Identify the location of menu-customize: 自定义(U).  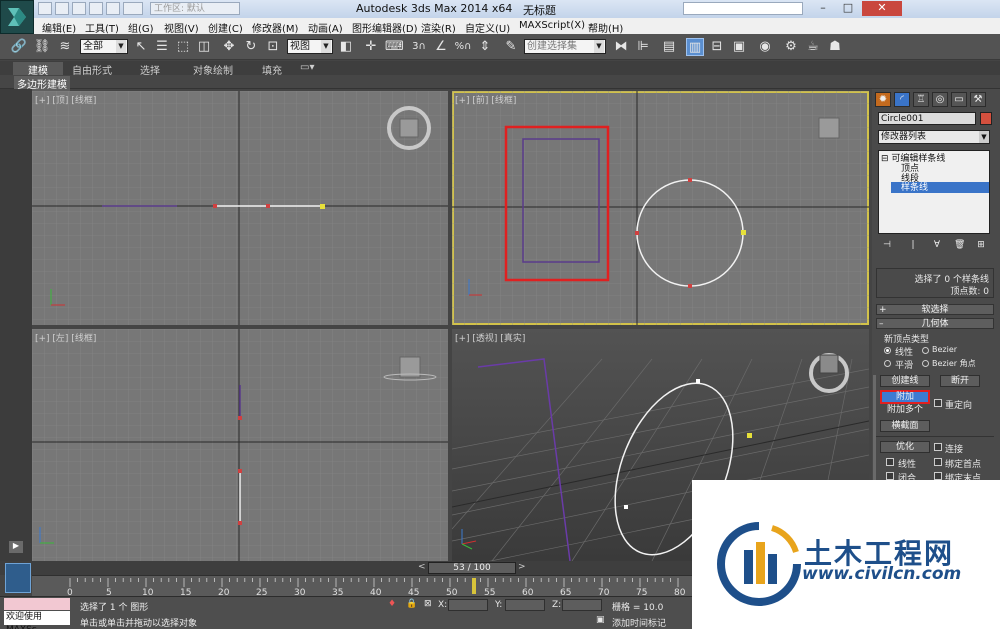
(487, 27).